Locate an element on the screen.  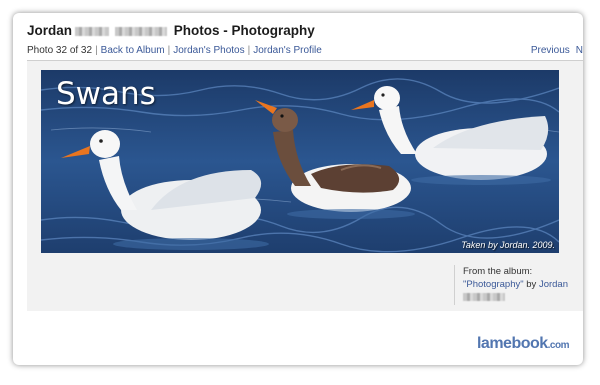
photo-navigation: Previous N is located at coordinates (554, 50).